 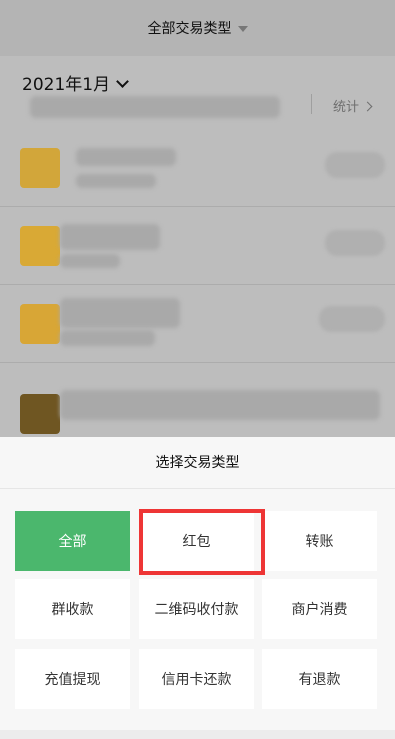 I want to click on option-transfer: 转账, so click(x=319, y=541).